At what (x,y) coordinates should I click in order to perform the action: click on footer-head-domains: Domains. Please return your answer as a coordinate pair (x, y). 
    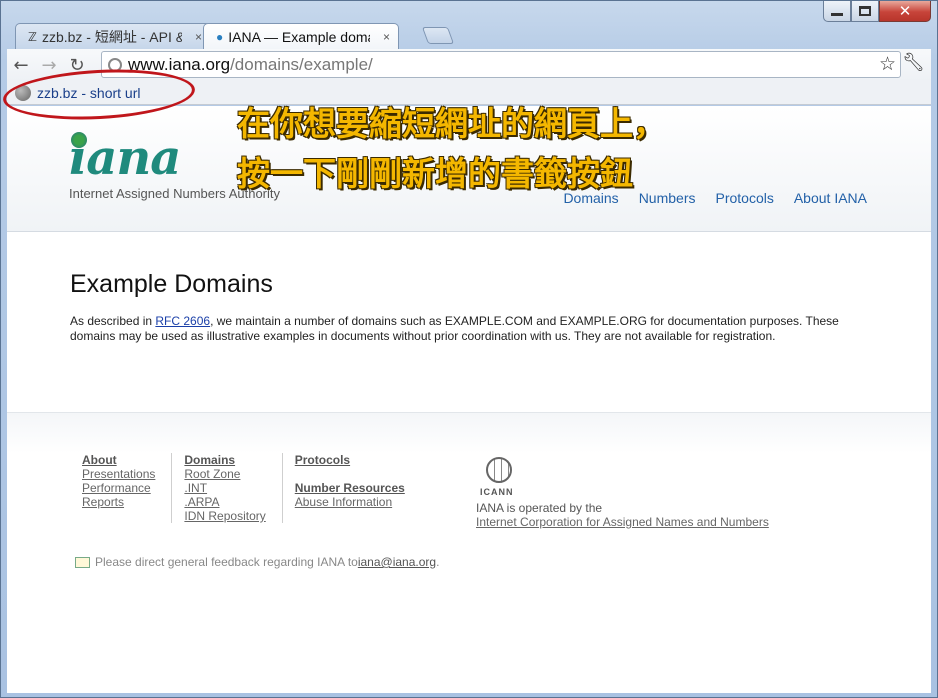
    Looking at the image, I should click on (224, 460).